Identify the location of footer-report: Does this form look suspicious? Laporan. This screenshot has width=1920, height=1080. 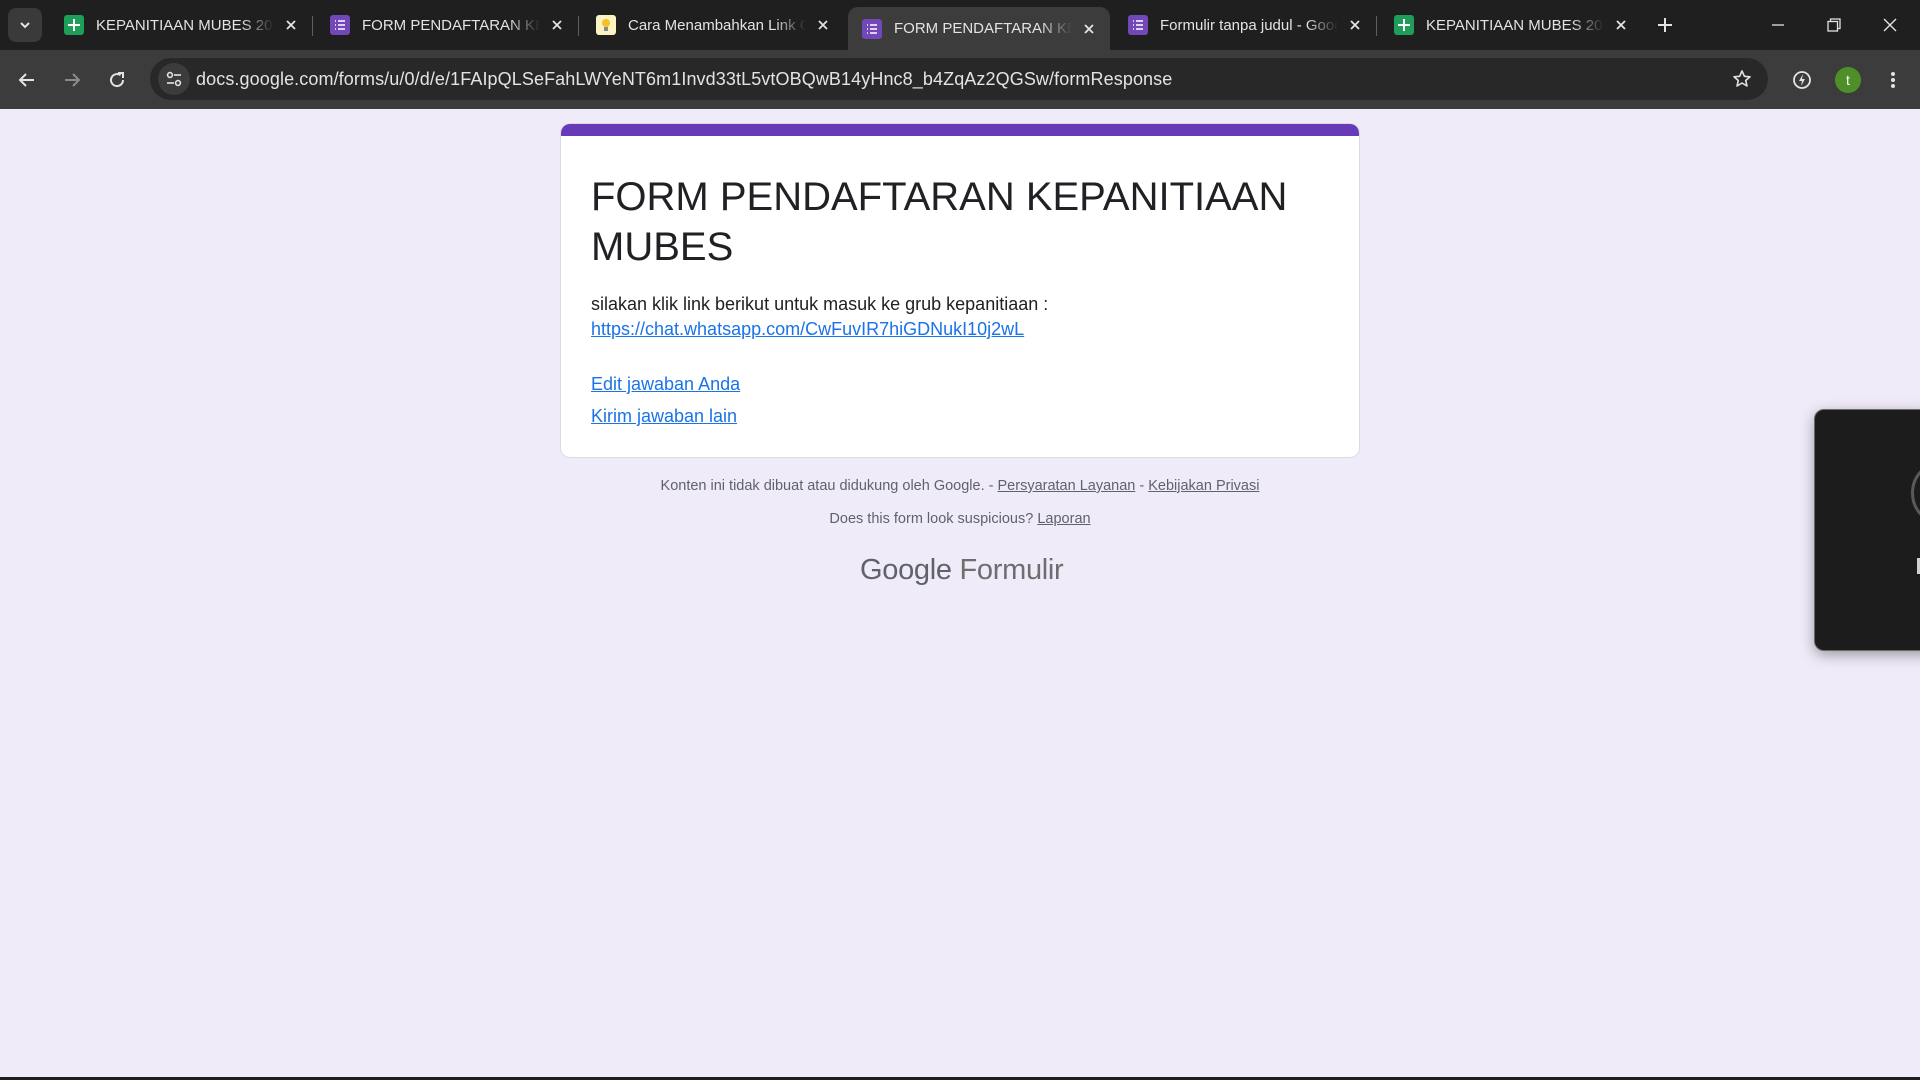
(960, 519).